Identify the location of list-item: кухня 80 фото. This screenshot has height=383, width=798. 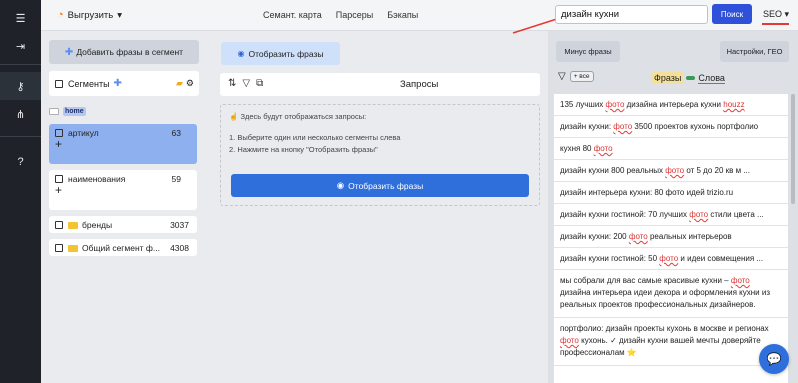
(671, 149).